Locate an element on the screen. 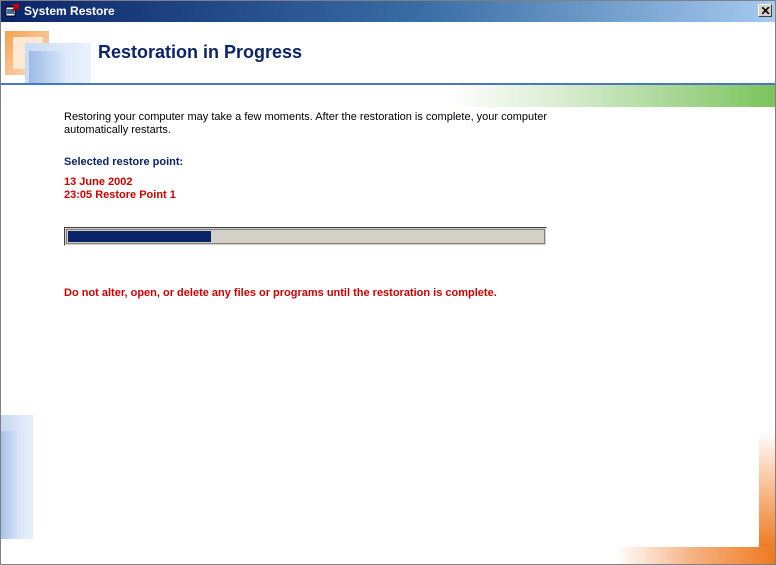 The image size is (776, 565). restore-progress-bar is located at coordinates (305, 236).